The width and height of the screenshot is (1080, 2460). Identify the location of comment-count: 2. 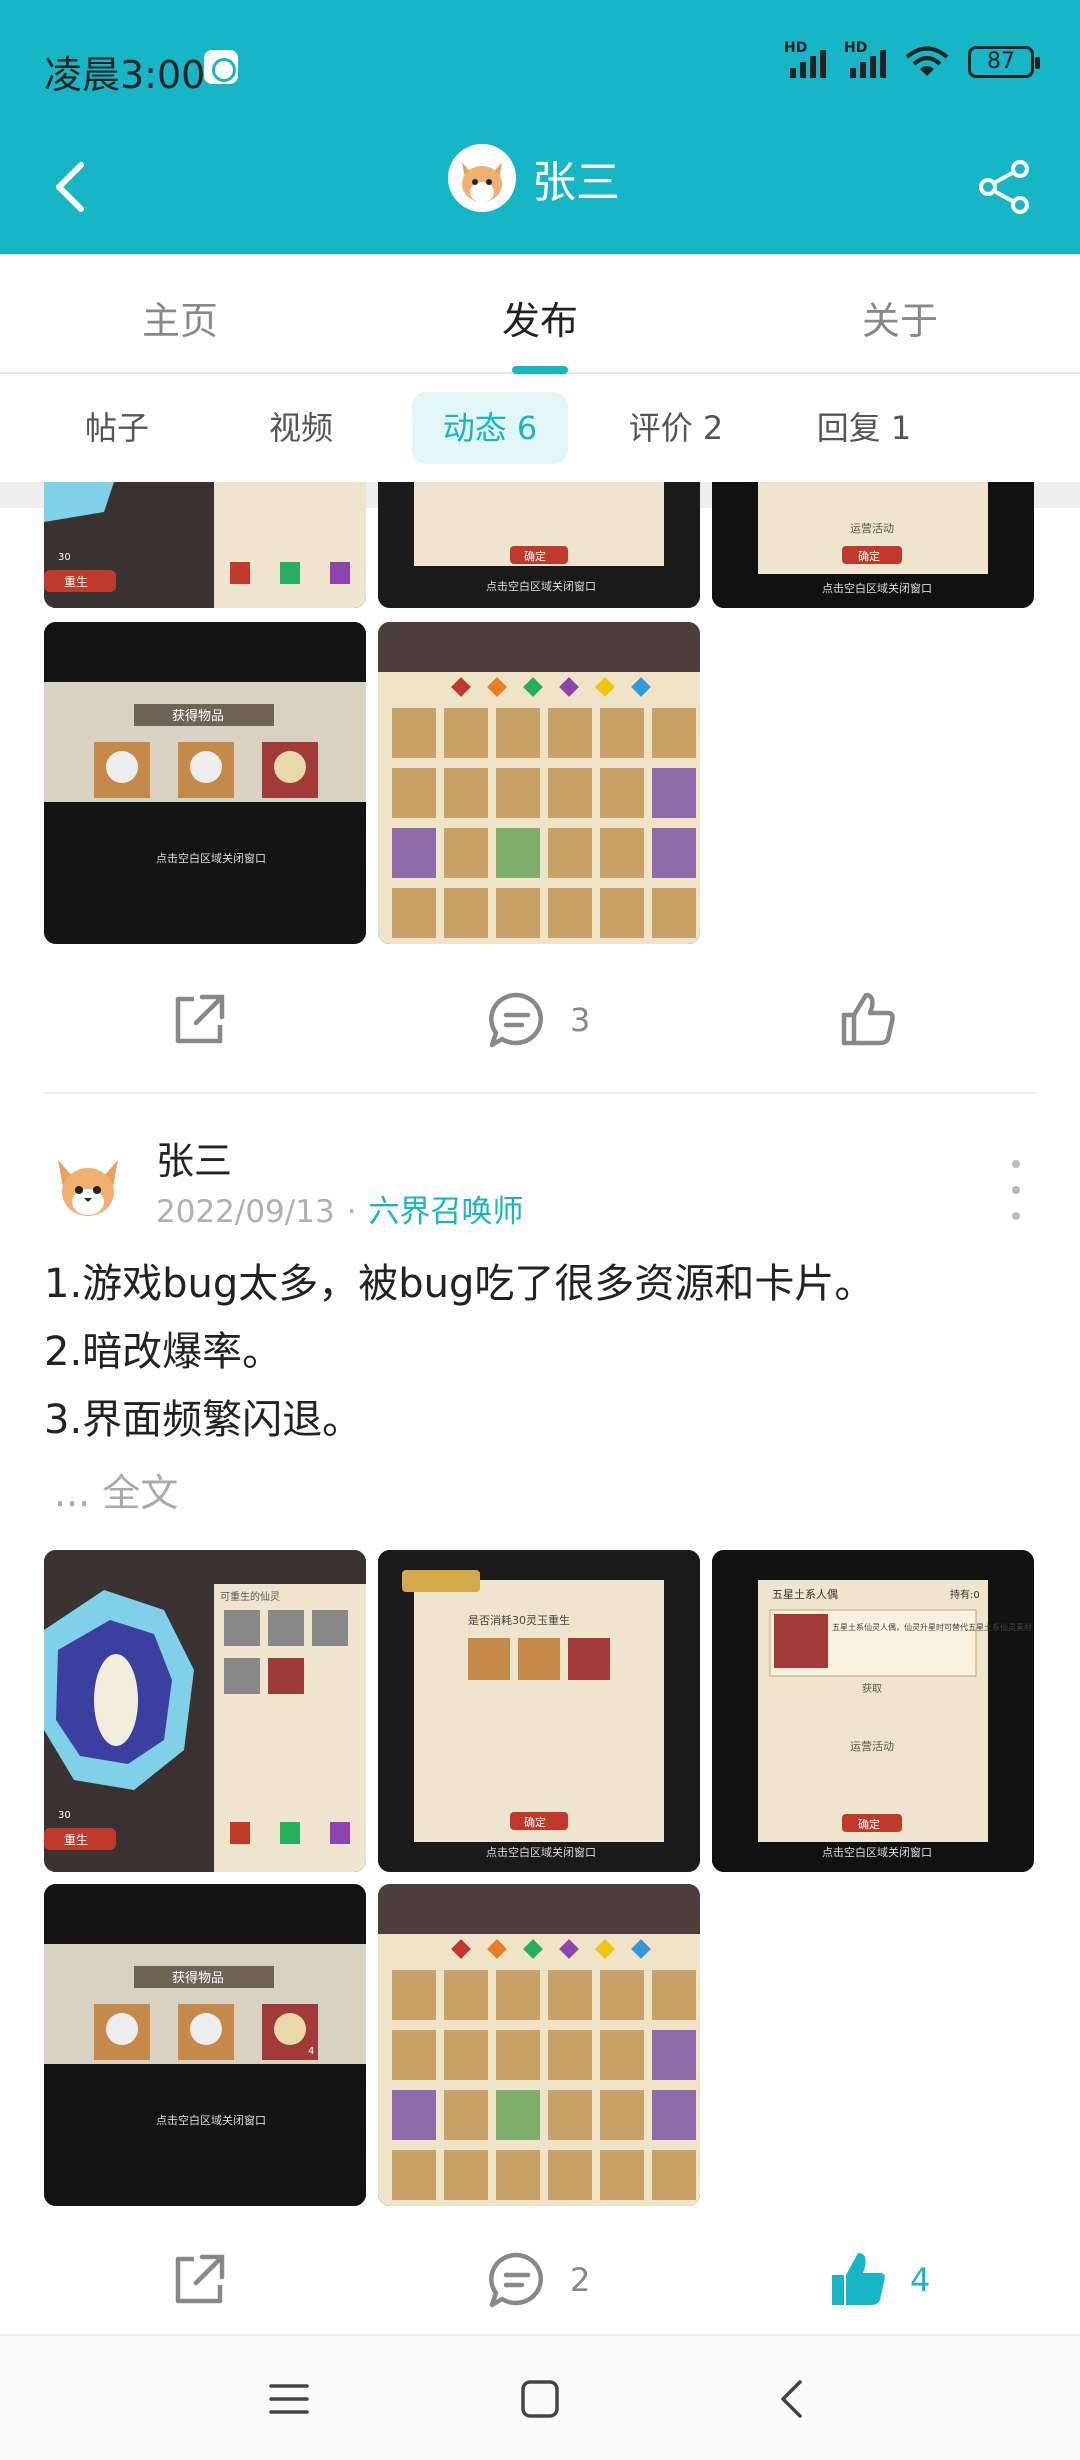
(580, 2280).